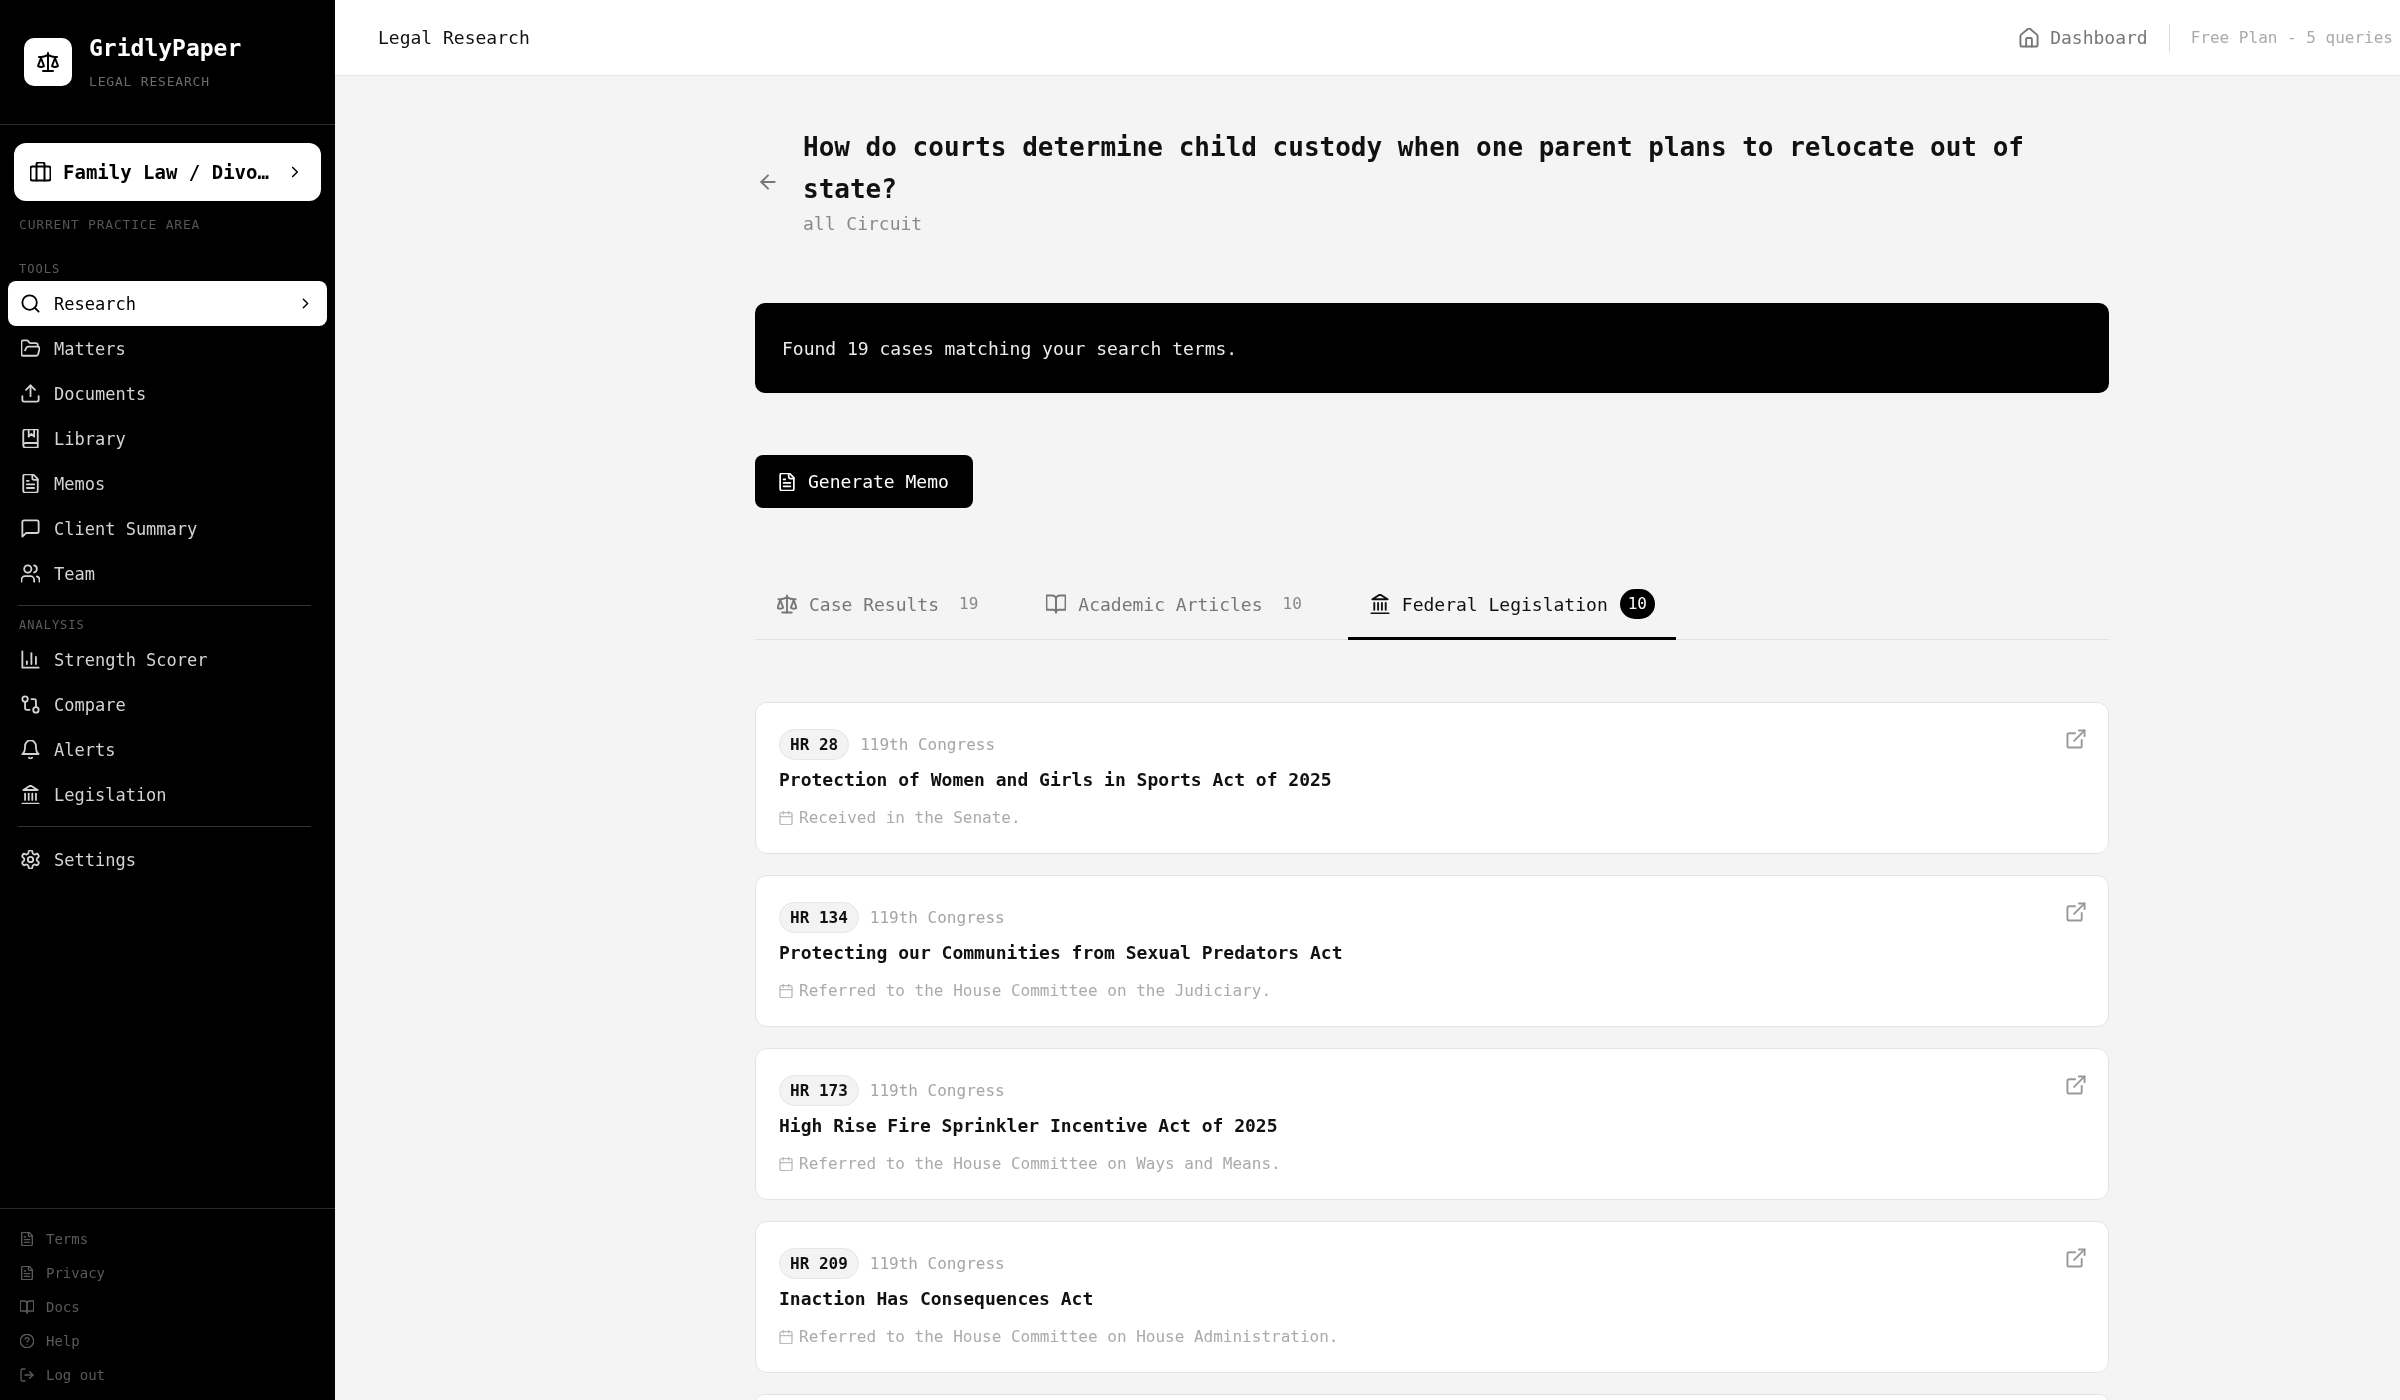 The height and width of the screenshot is (1400, 2400). I want to click on home-icon, so click(2029, 37).